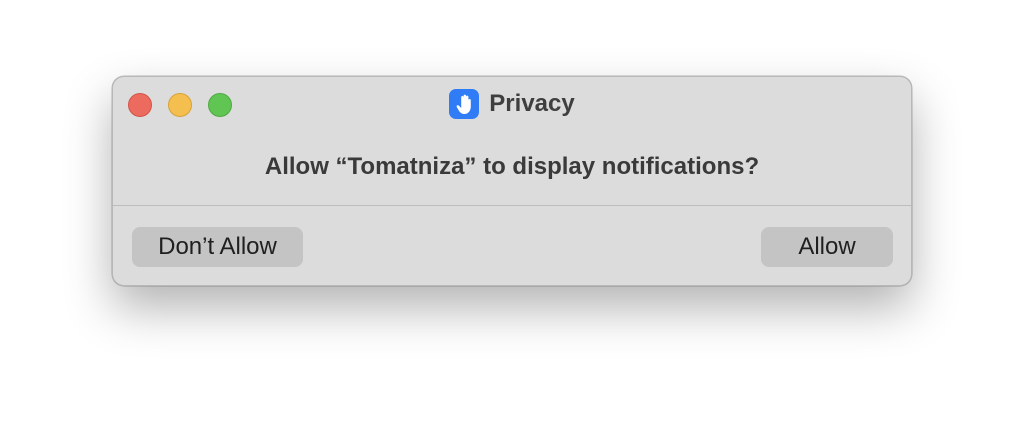 Image resolution: width=1024 pixels, height=434 pixels. What do you see at coordinates (464, 104) in the screenshot?
I see `raised-hand-icon` at bounding box center [464, 104].